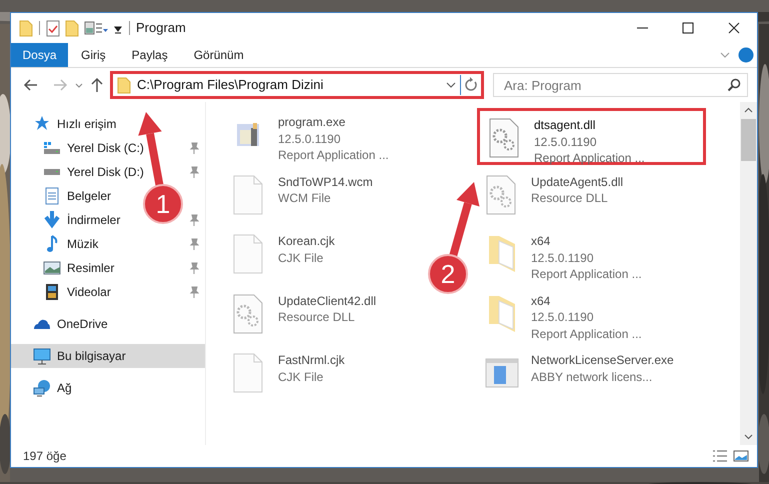 This screenshot has width=769, height=484. What do you see at coordinates (52, 244) in the screenshot?
I see `music-note-icon` at bounding box center [52, 244].